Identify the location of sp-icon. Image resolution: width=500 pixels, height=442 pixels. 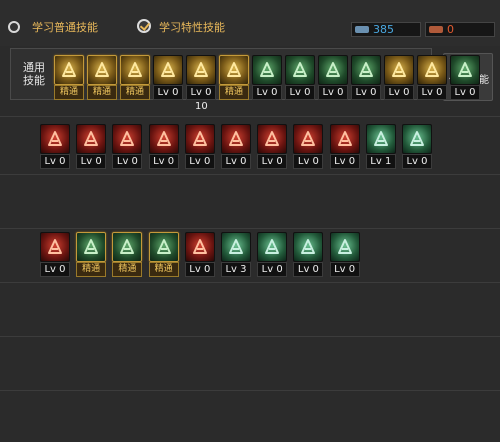
(362, 29).